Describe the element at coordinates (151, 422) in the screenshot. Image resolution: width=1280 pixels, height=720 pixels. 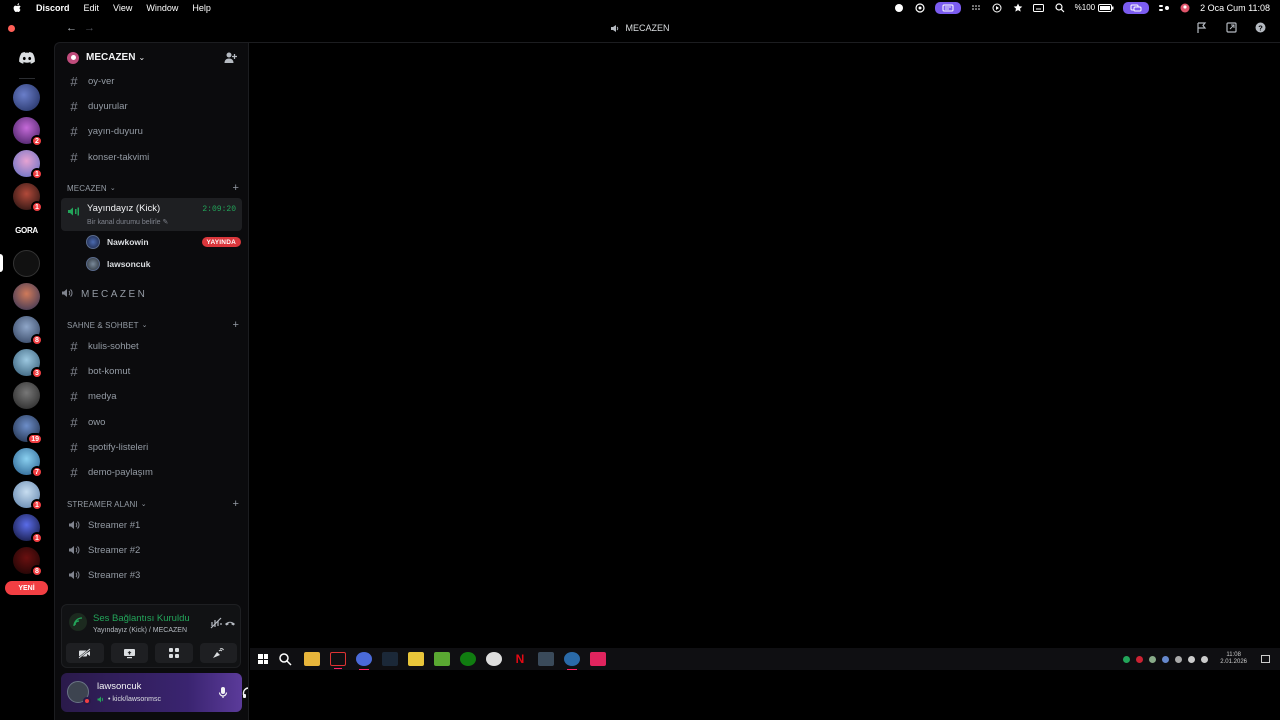
I see `channel-owo: # owo` at that location.